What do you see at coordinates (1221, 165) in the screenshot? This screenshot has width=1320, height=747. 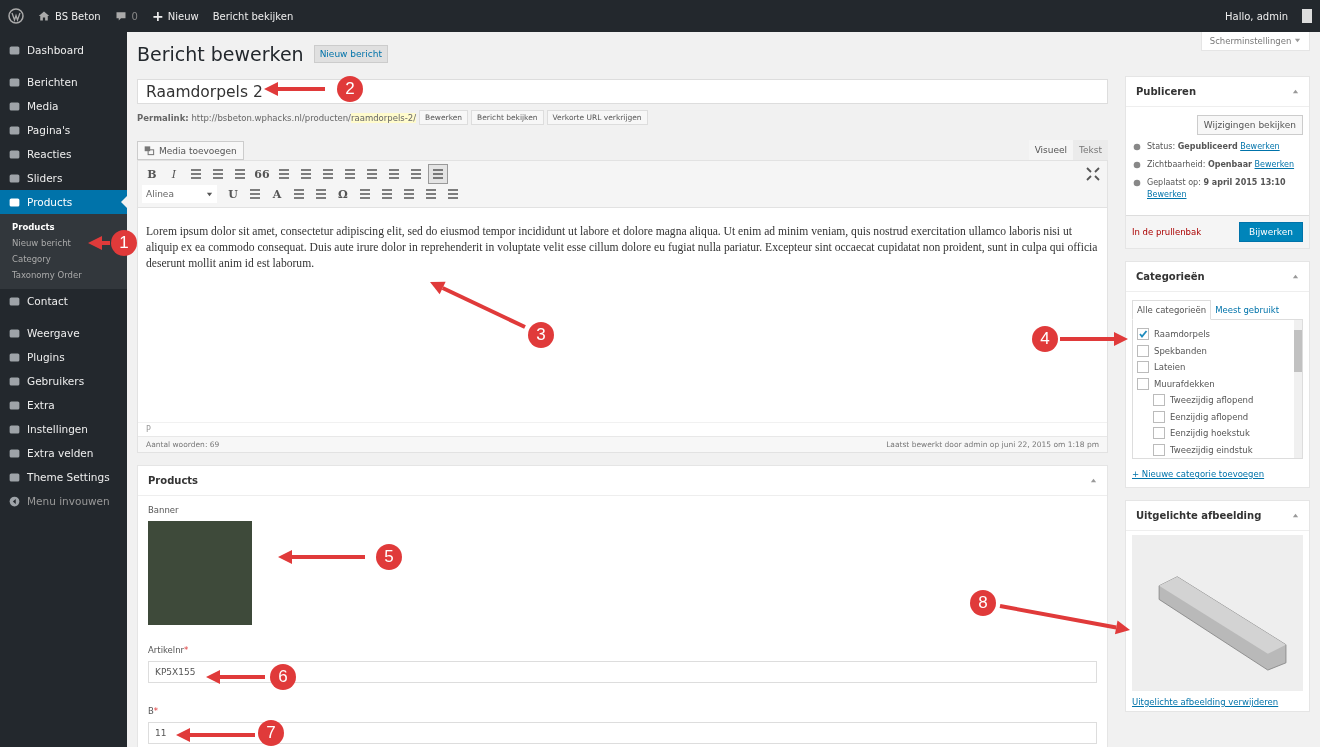 I see `publish-info: Zichtbaarheid: Openbaar Bewerken` at bounding box center [1221, 165].